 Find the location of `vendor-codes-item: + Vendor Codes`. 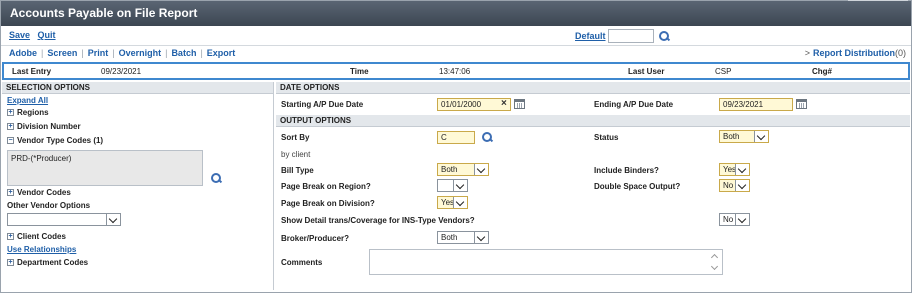

vendor-codes-item: + Vendor Codes is located at coordinates (39, 192).